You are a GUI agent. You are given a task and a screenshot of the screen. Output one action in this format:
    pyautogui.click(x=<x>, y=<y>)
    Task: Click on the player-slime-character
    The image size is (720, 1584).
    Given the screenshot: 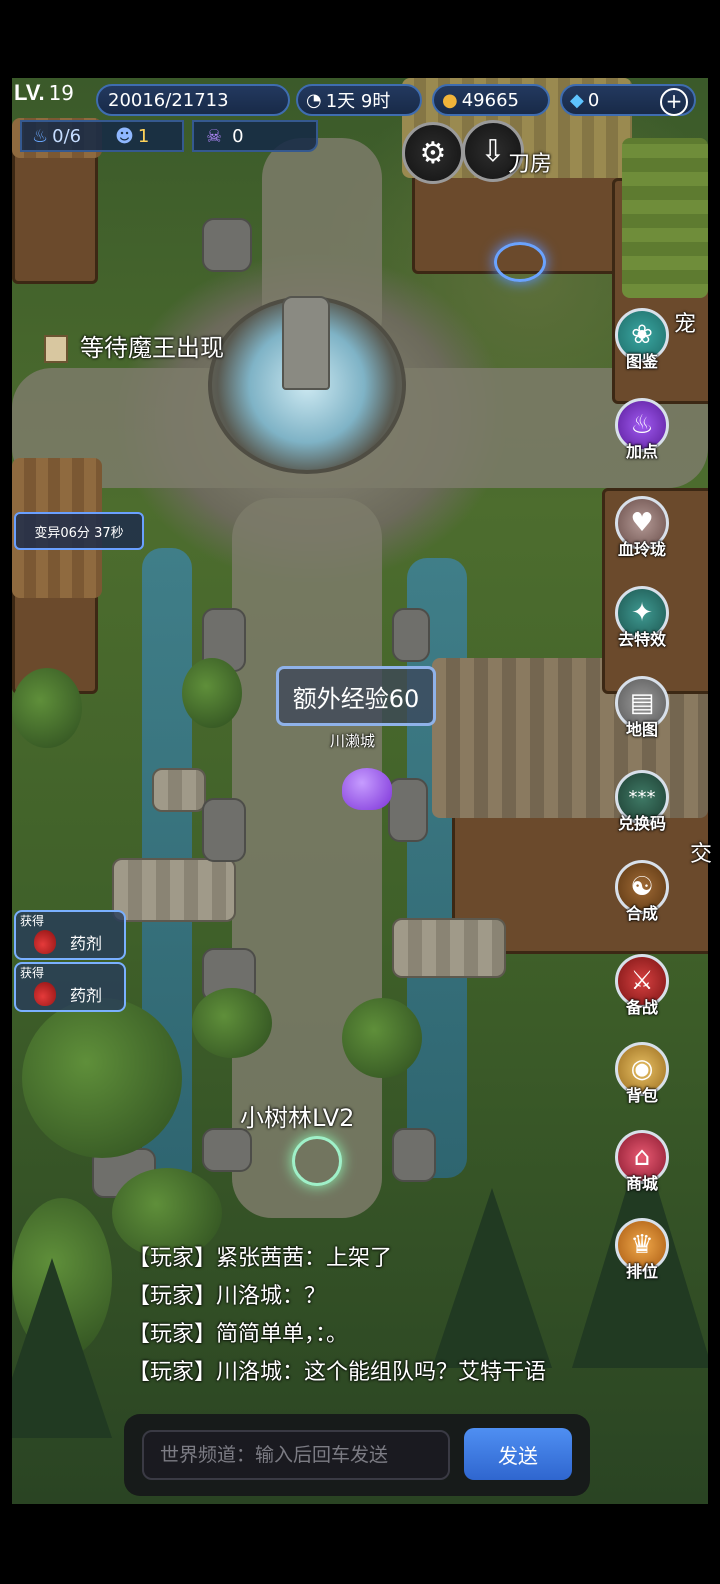 What is the action you would take?
    pyautogui.click(x=367, y=789)
    